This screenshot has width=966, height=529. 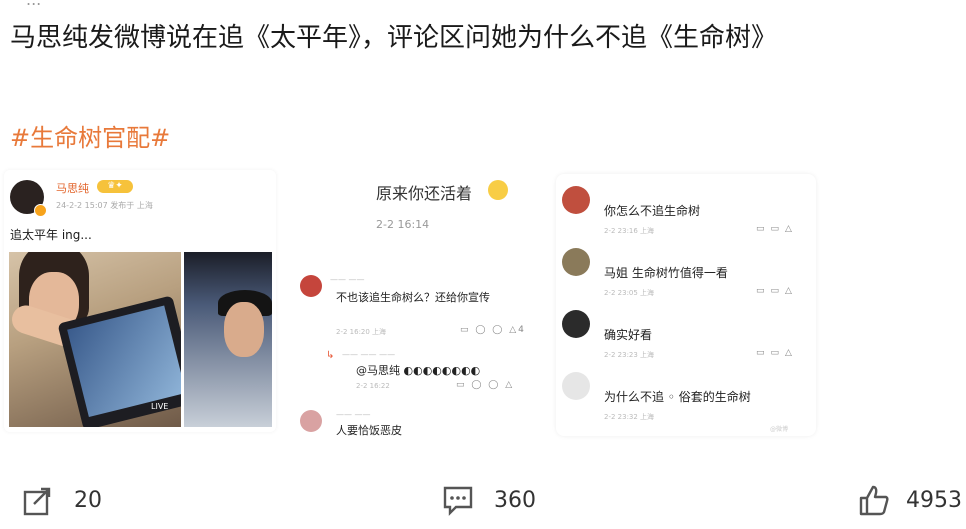 I want to click on reply-text: @马思纯 ◐◐◐◐◐◐◐◐, so click(x=418, y=370).